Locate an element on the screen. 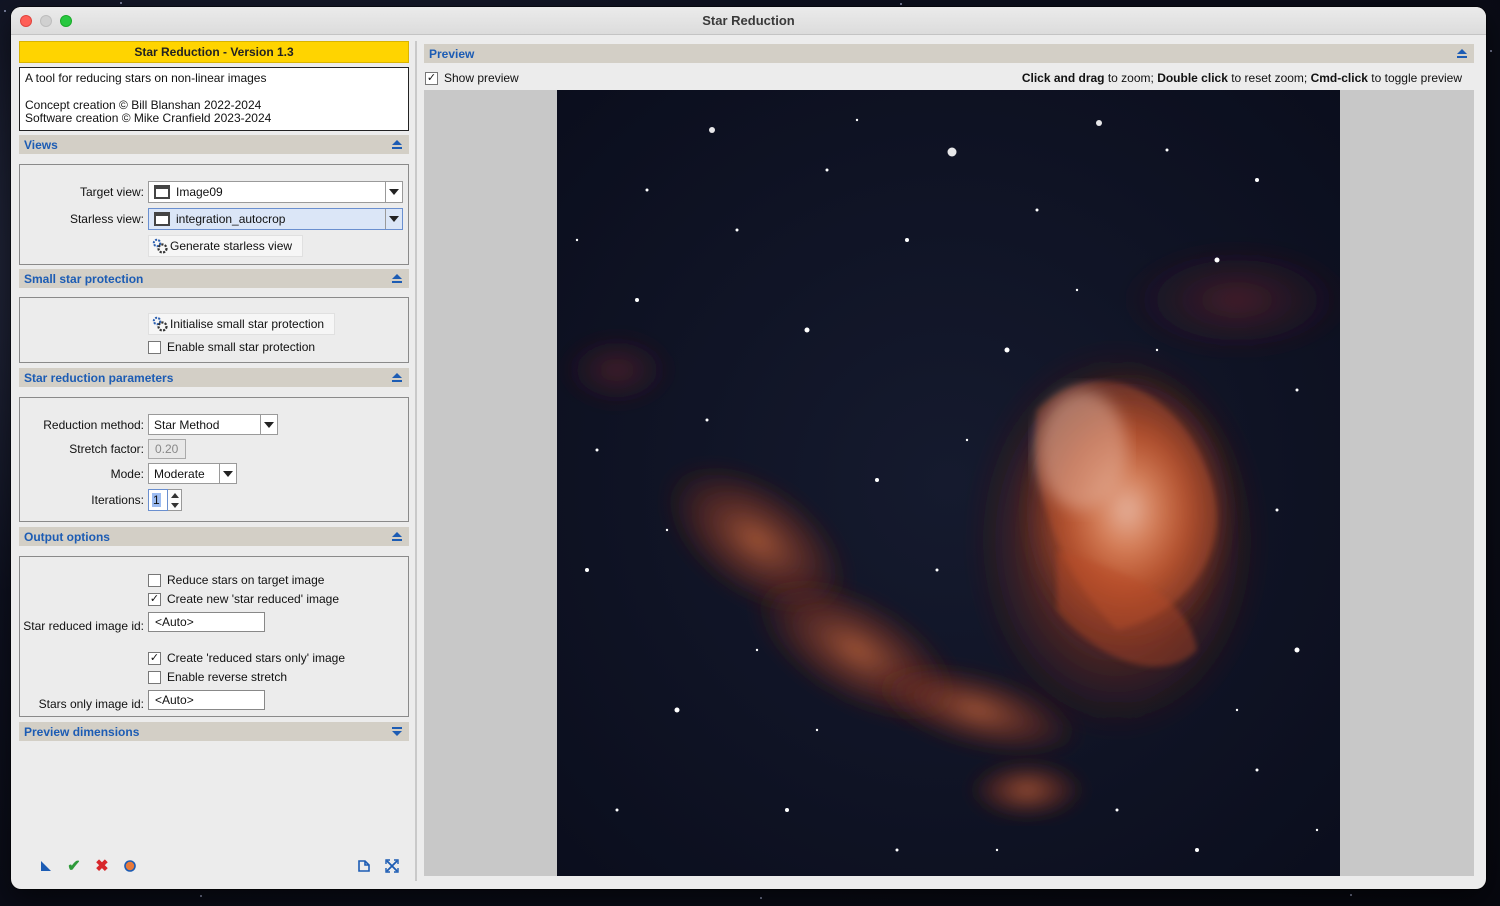 The image size is (1500, 906). target-view-select: Image09 is located at coordinates (275, 192).